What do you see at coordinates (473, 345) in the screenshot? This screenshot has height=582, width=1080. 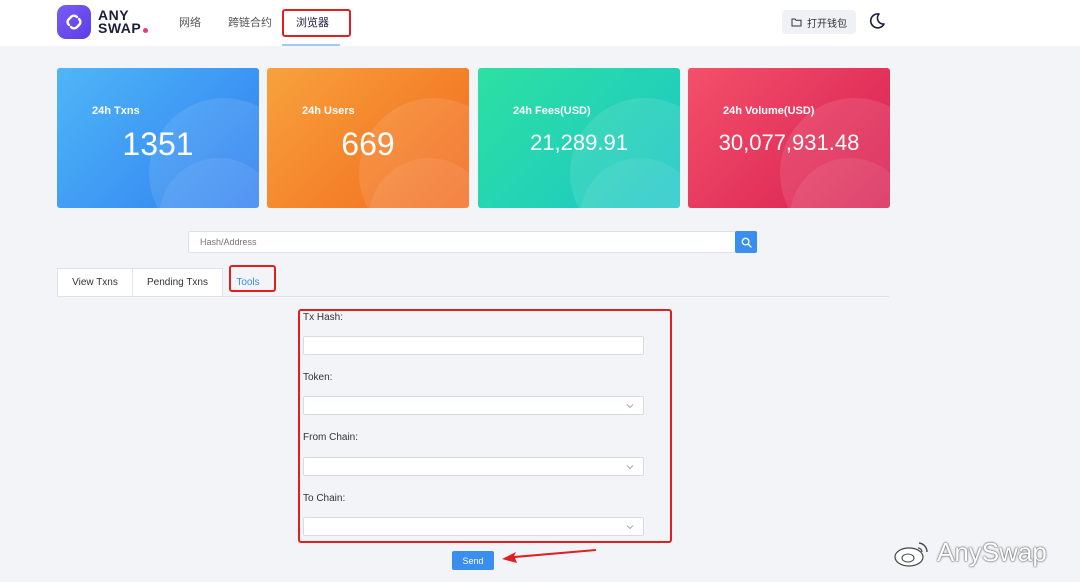 I see `tx-hash-input` at bounding box center [473, 345].